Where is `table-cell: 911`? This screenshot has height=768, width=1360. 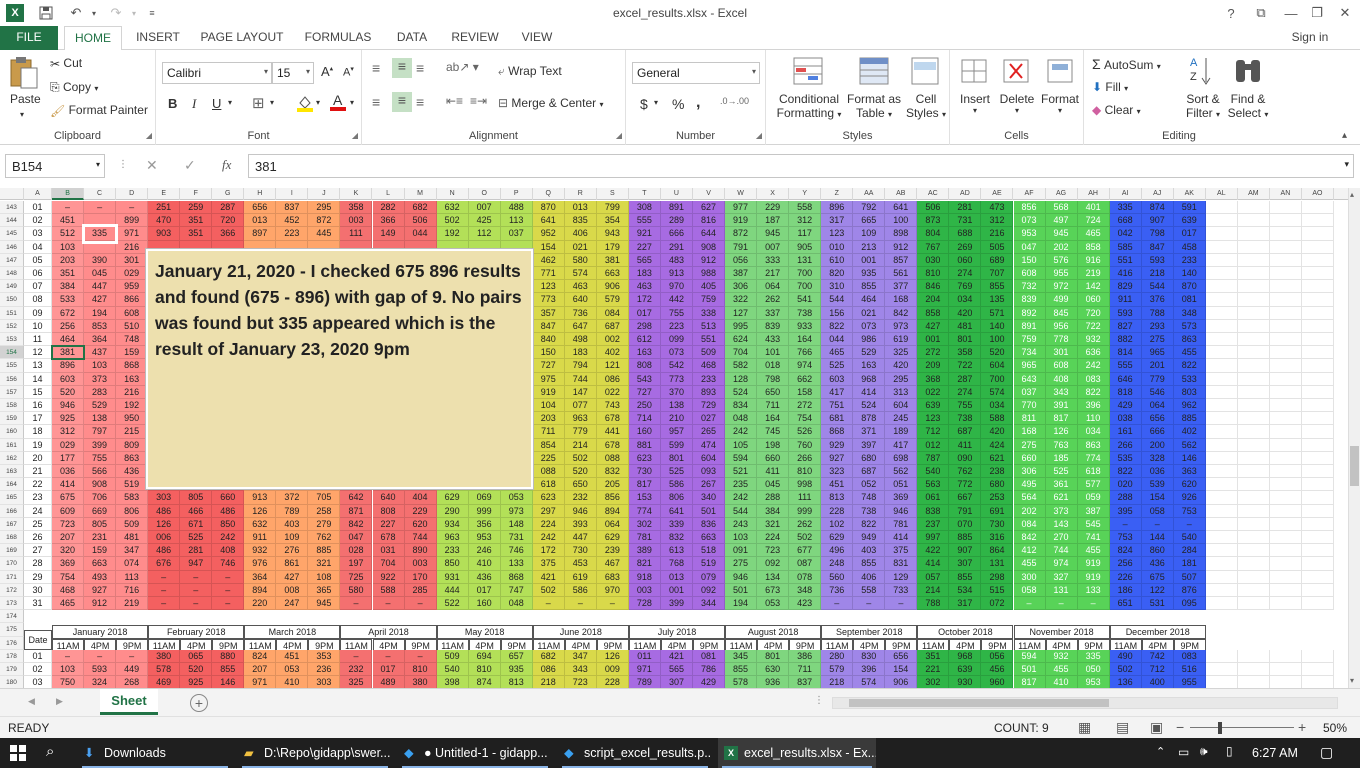
table-cell: 911 is located at coordinates (1125, 300).